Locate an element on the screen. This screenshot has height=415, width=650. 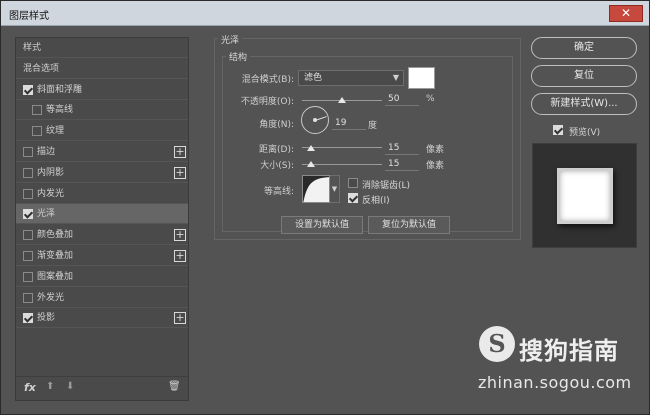
move-up-icon: ⬆ is located at coordinates (50, 386).